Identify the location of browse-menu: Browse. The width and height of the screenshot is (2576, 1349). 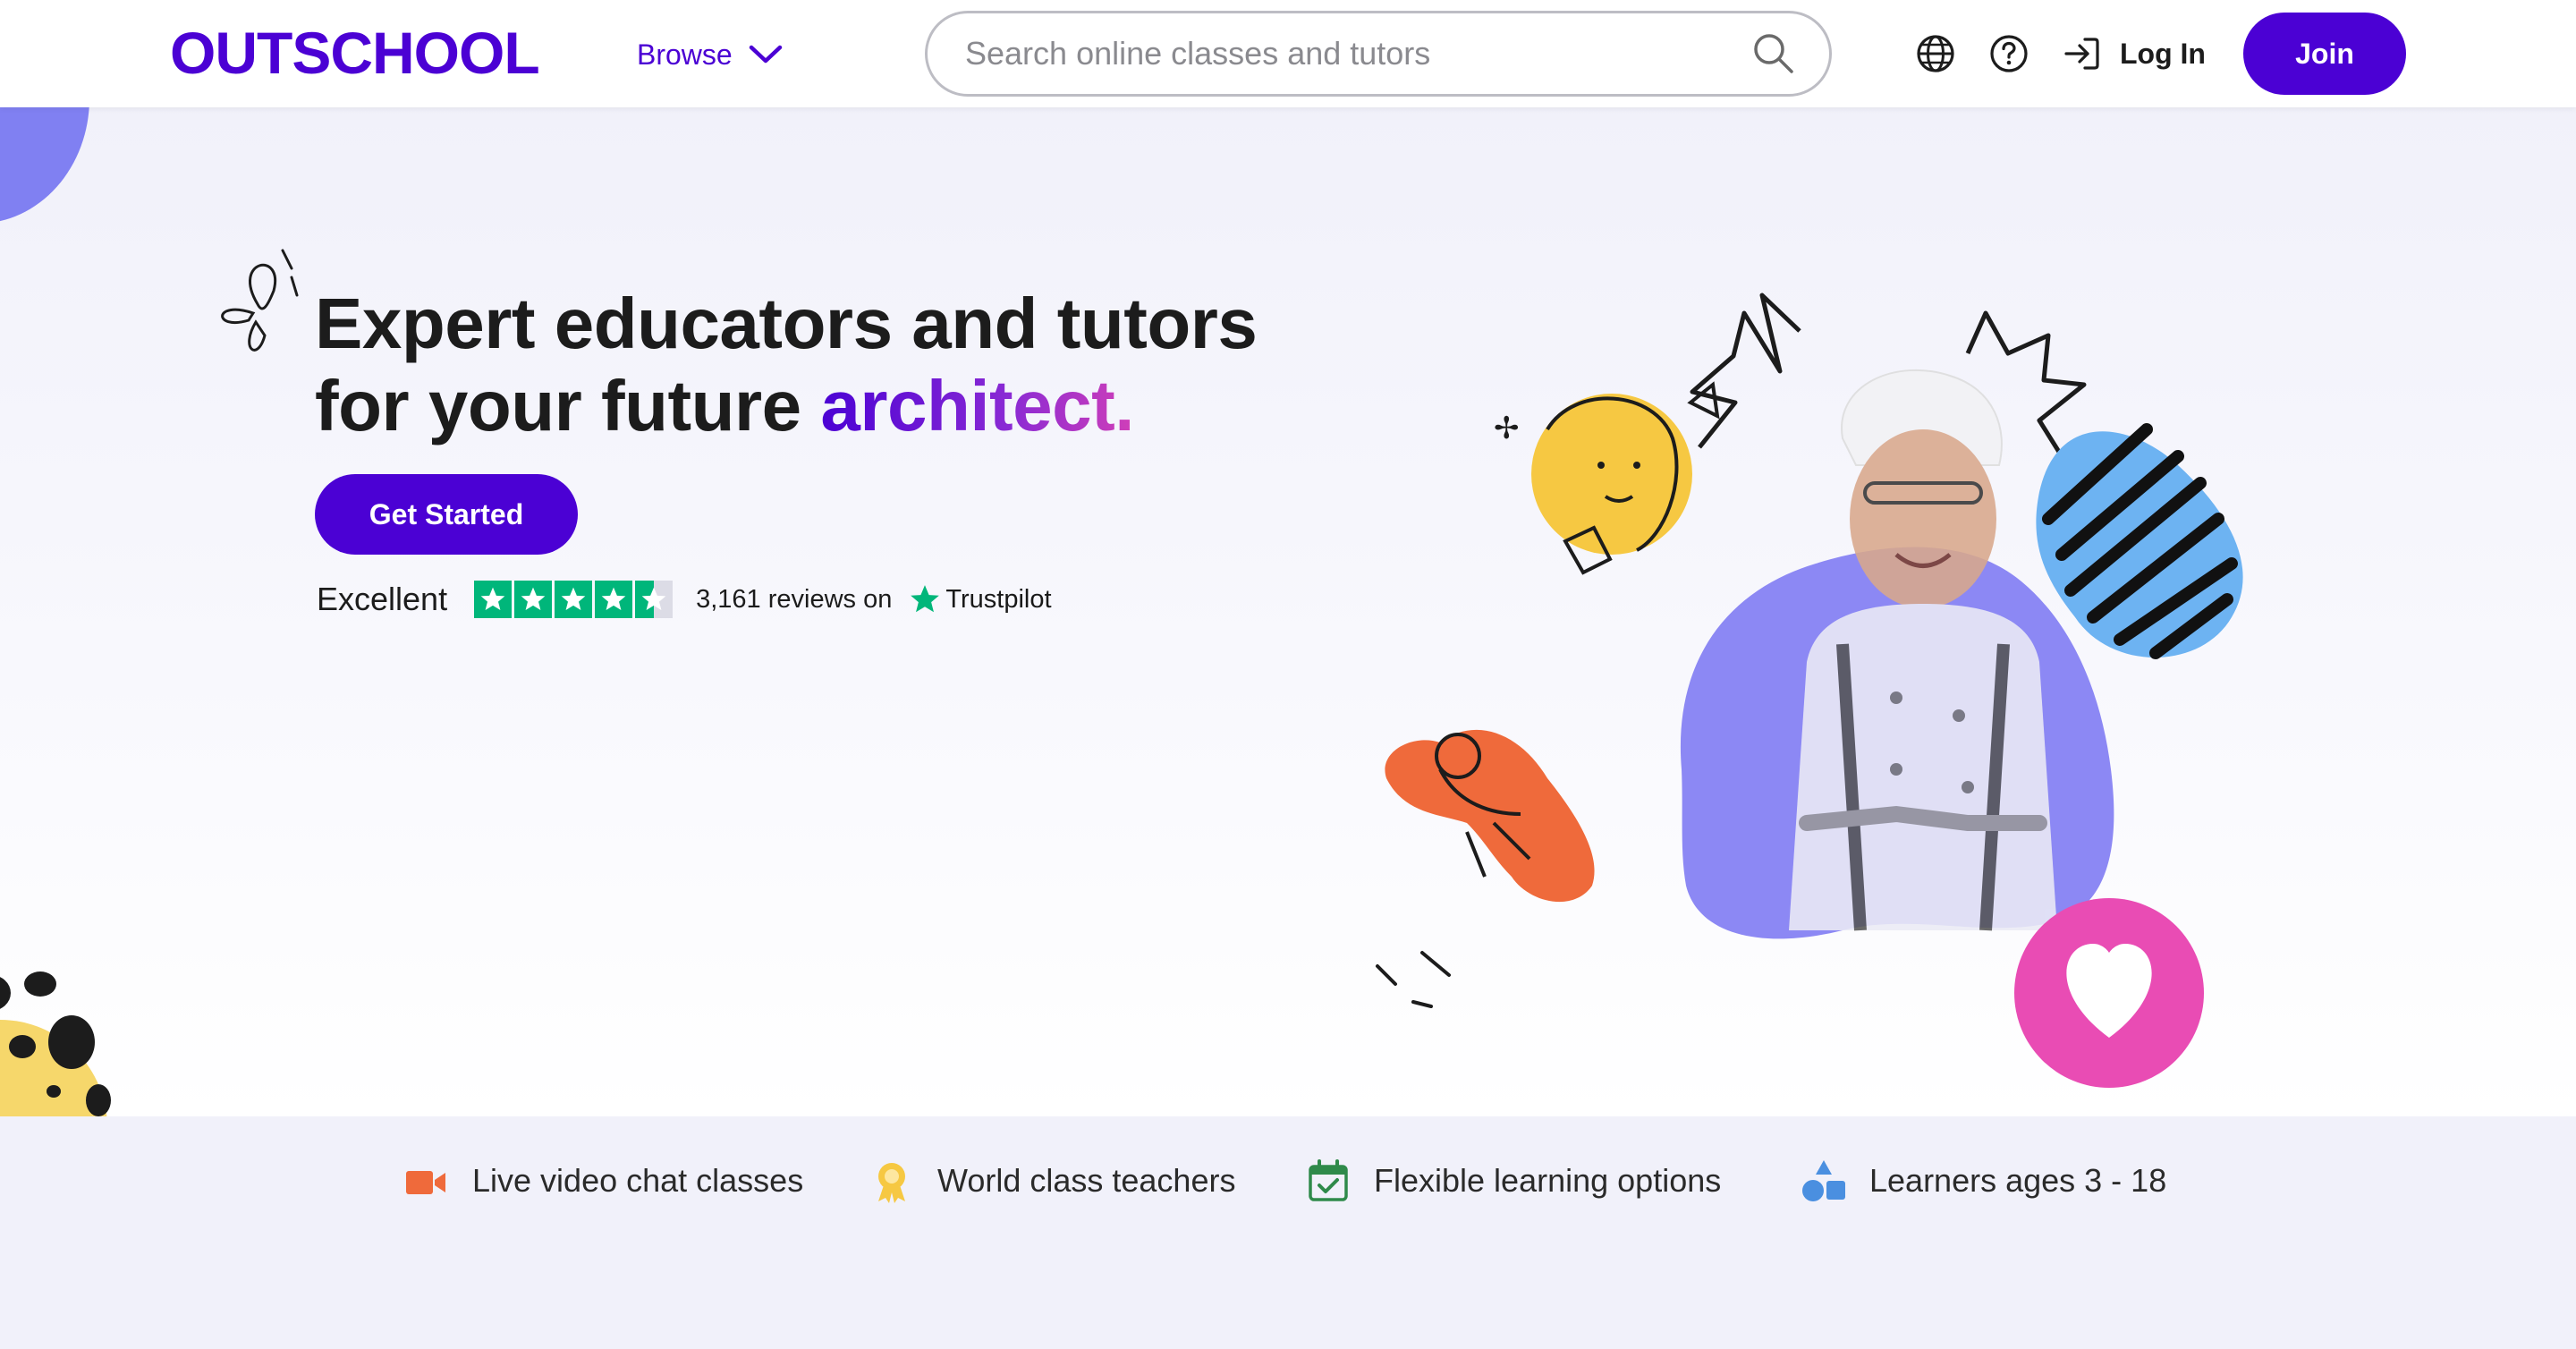
(710, 54).